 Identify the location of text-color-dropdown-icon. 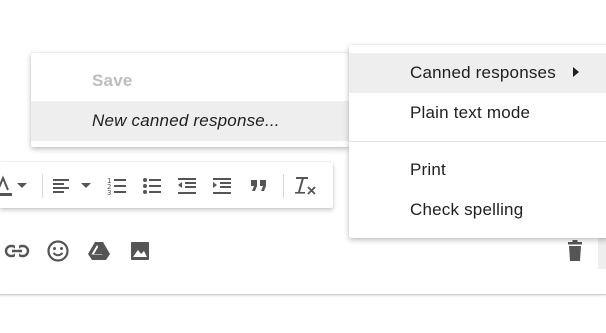
(22, 185).